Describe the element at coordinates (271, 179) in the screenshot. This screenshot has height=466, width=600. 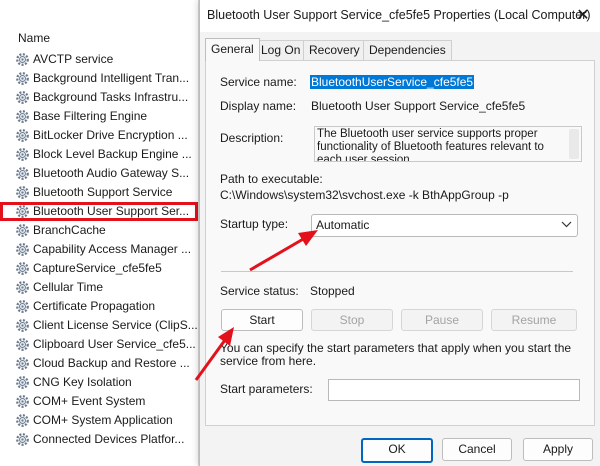
I see `path-label: Path to executable:` at that location.